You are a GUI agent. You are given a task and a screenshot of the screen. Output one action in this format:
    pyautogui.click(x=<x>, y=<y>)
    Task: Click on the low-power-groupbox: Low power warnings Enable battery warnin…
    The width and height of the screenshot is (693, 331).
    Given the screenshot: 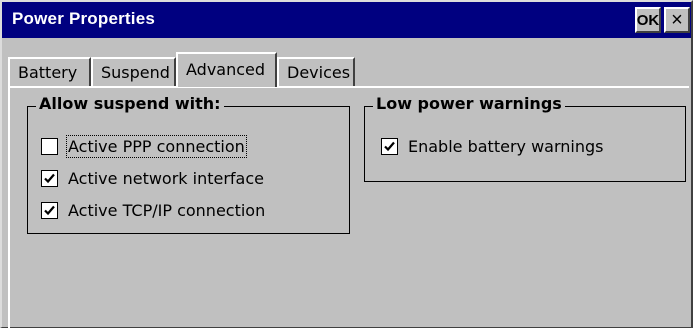 What is the action you would take?
    pyautogui.click(x=525, y=138)
    